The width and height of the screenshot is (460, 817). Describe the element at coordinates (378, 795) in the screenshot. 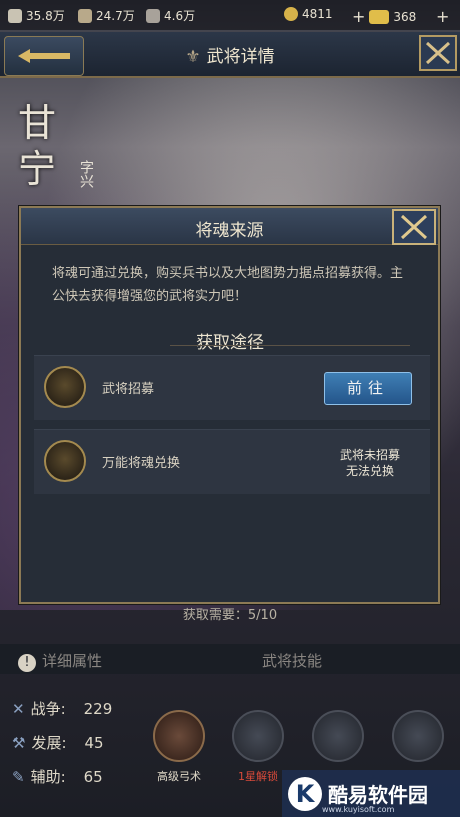

I see `watermark-text: 酷易软件园` at that location.